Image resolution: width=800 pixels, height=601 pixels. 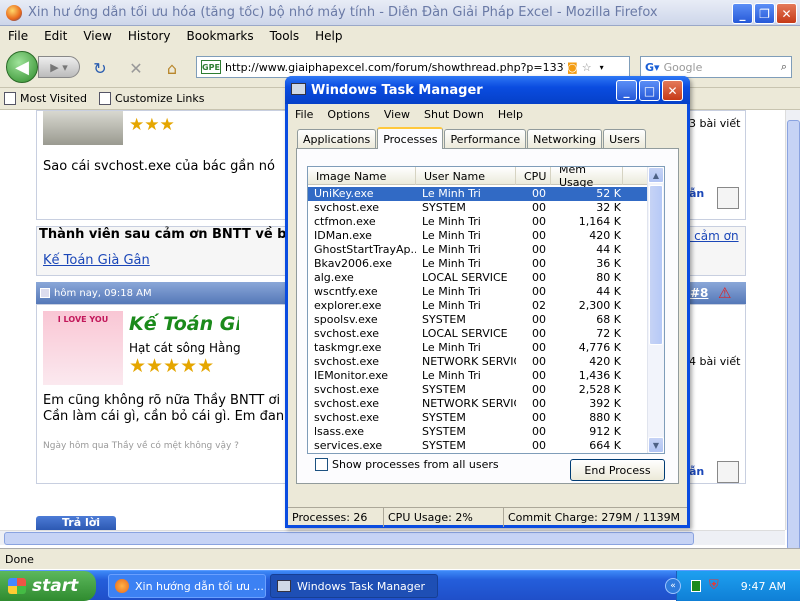 I want to click on stop-icon: ✕, so click(x=136, y=68).